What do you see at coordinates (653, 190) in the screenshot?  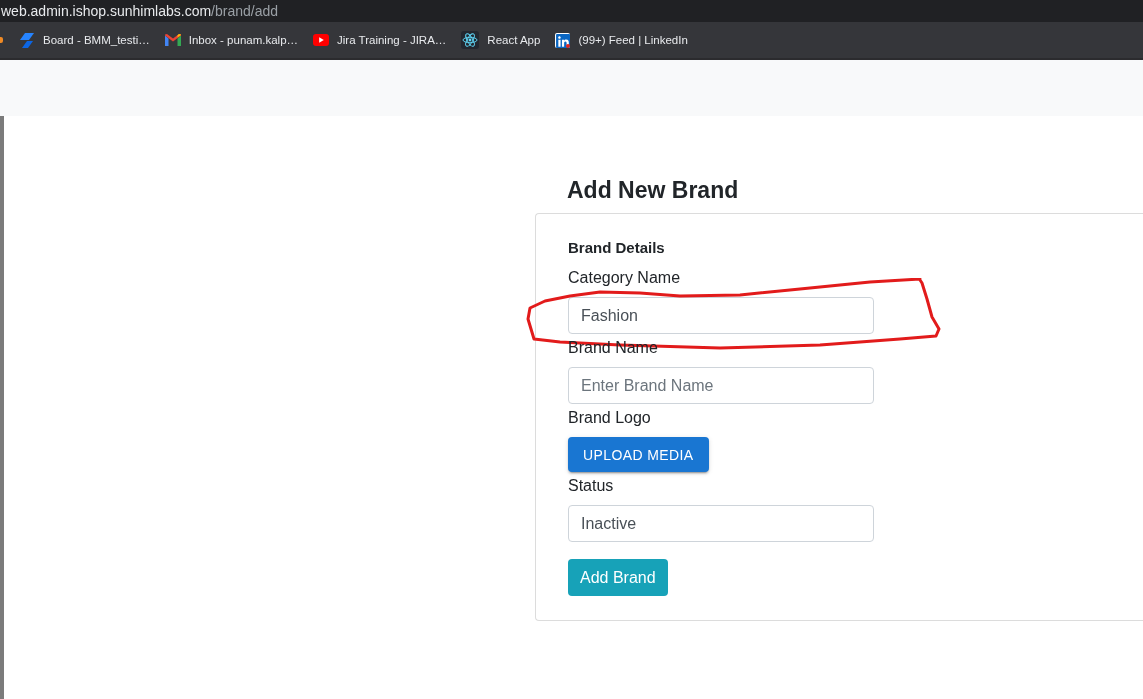 I see `page-title: Add New Brand` at bounding box center [653, 190].